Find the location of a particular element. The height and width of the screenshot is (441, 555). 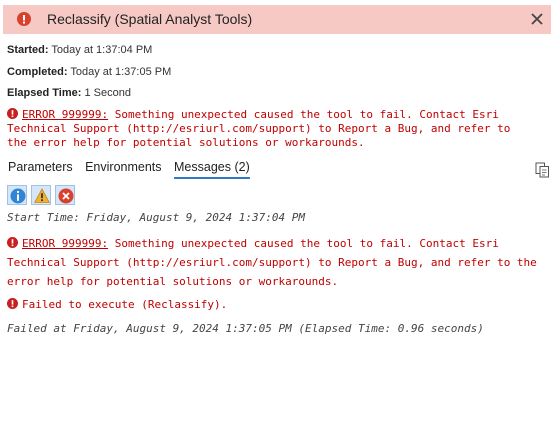

message-error-code-link: ERROR 999999: is located at coordinates (65, 243).